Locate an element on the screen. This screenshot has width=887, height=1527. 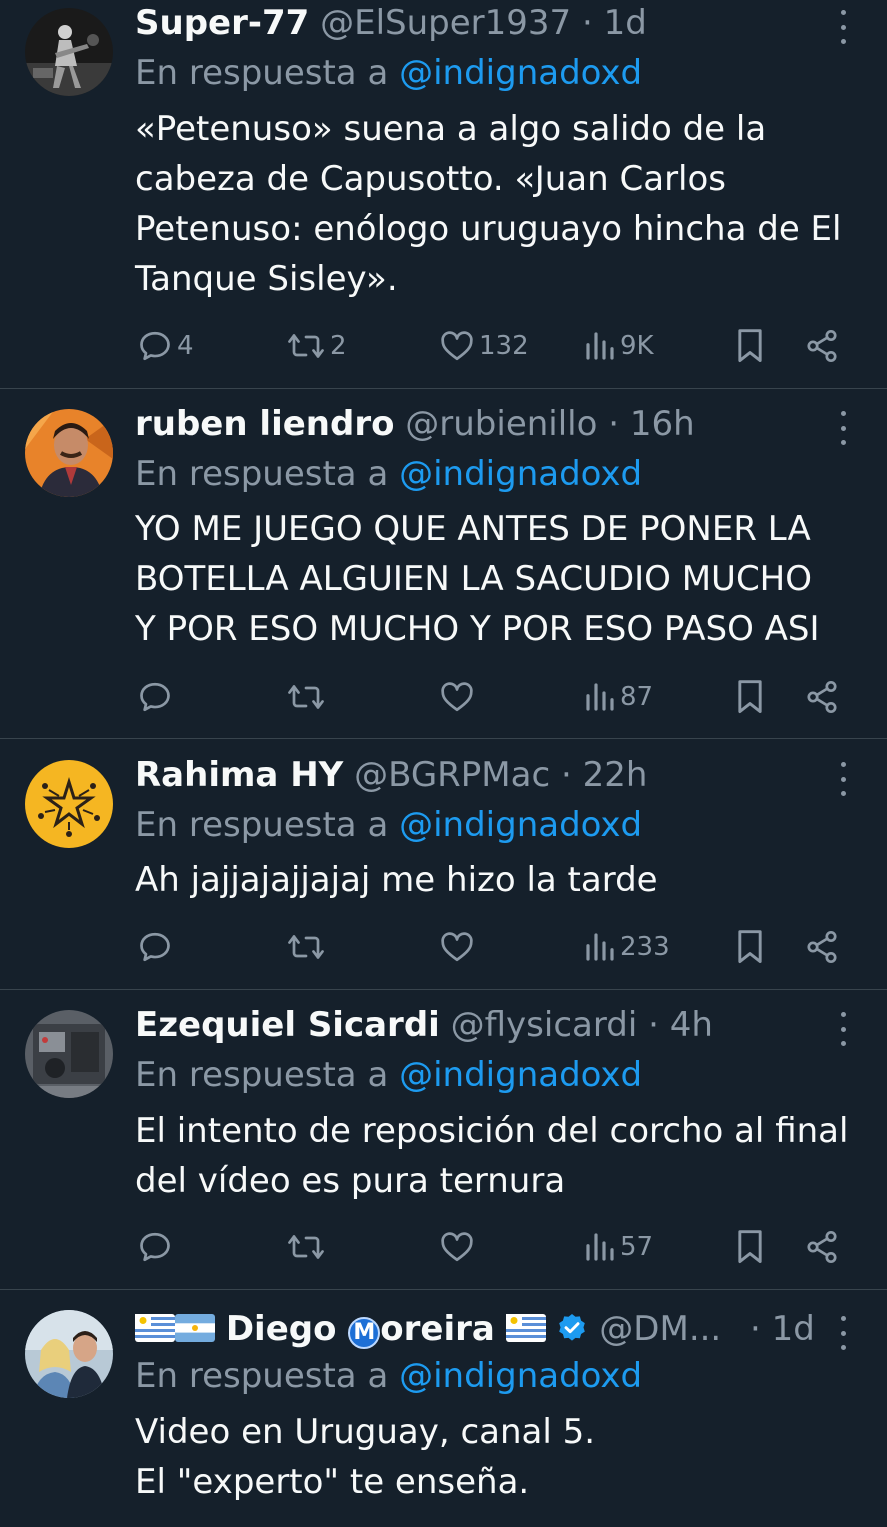
display-name: Super-77 is located at coordinates (222, 23).